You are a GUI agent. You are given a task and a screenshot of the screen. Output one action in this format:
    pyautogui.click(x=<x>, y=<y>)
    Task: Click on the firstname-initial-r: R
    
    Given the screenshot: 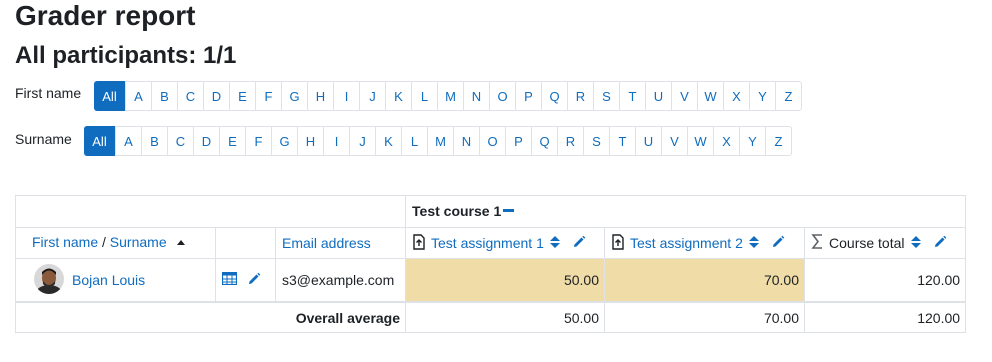 What is the action you would take?
    pyautogui.click(x=580, y=96)
    